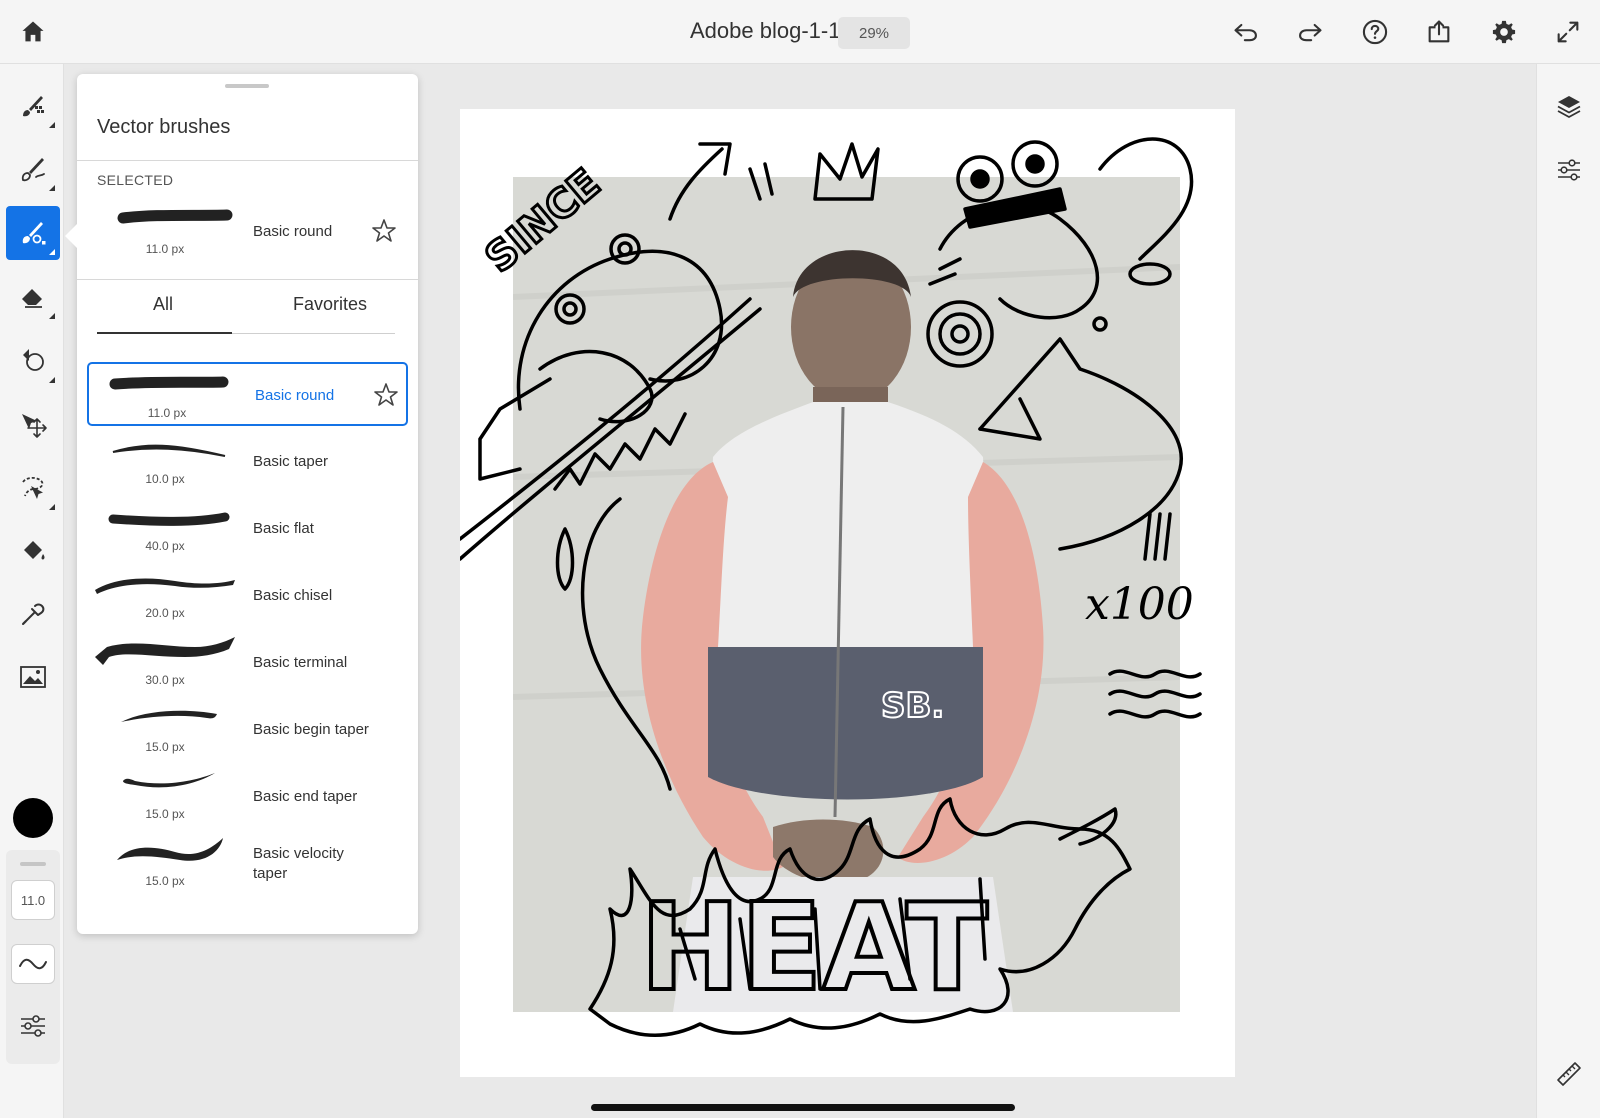 Image resolution: width=1600 pixels, height=1118 pixels. I want to click on heat-text: HEAT, so click(814, 948).